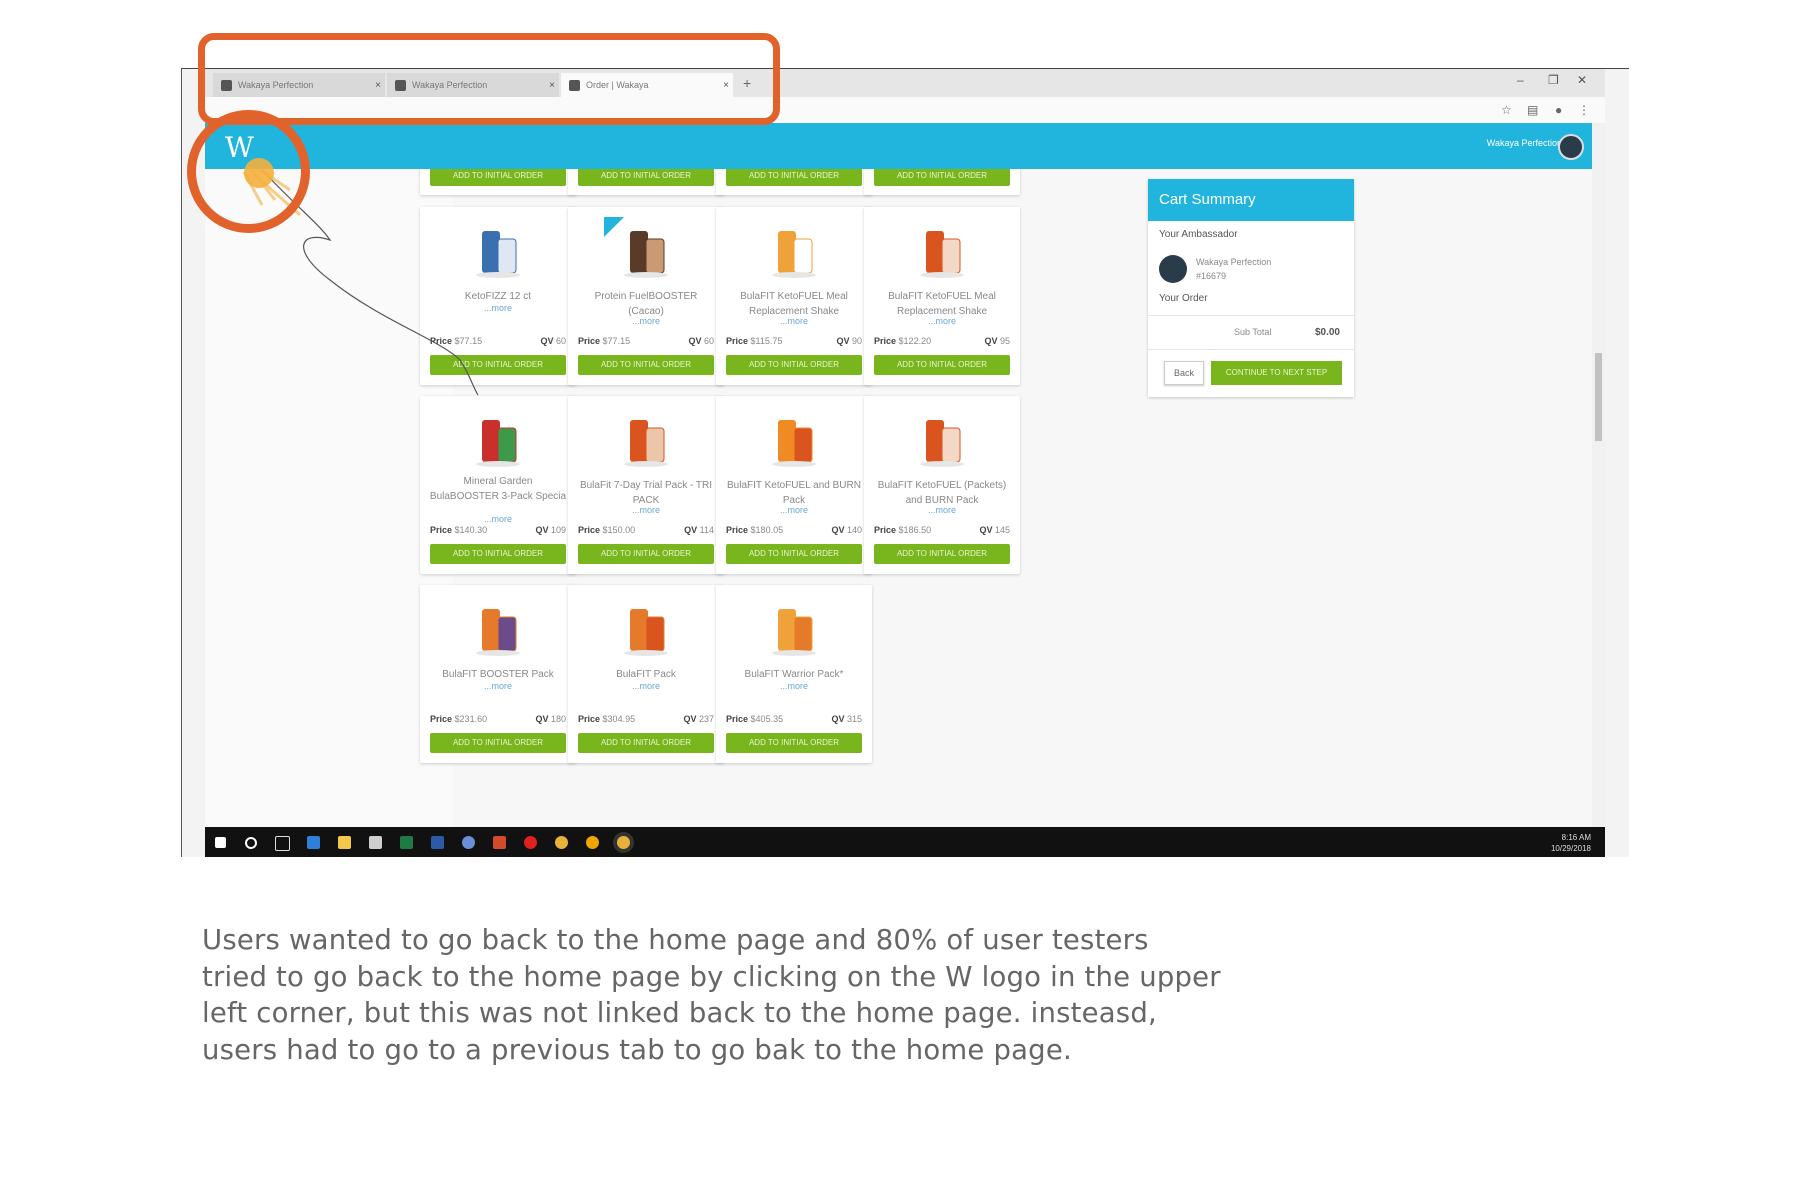 The height and width of the screenshot is (1196, 1800). Describe the element at coordinates (344, 842) in the screenshot. I see `file-explorer-icon` at that location.